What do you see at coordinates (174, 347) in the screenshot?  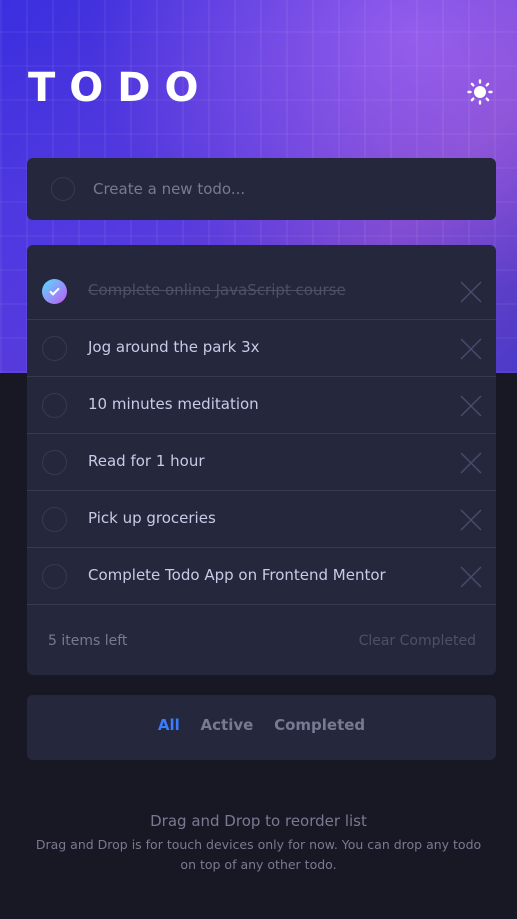 I see `todo-text: Jog around the park 3x` at bounding box center [174, 347].